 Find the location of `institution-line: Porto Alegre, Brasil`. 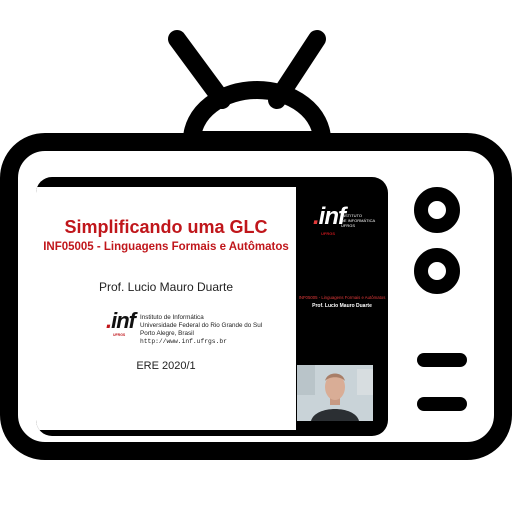

institution-line: Porto Alegre, Brasil is located at coordinates (167, 333).